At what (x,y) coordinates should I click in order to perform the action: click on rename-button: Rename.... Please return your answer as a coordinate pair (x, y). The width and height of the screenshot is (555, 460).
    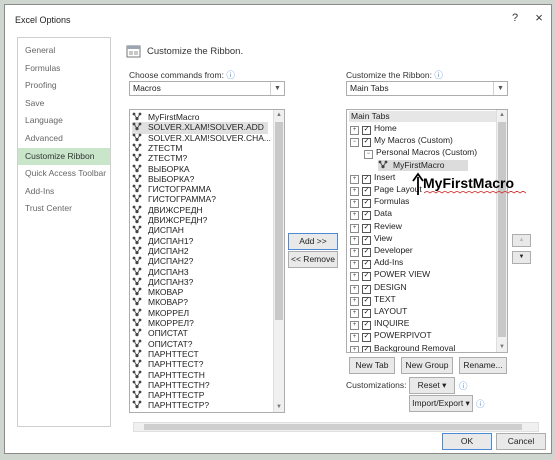
    Looking at the image, I should click on (483, 365).